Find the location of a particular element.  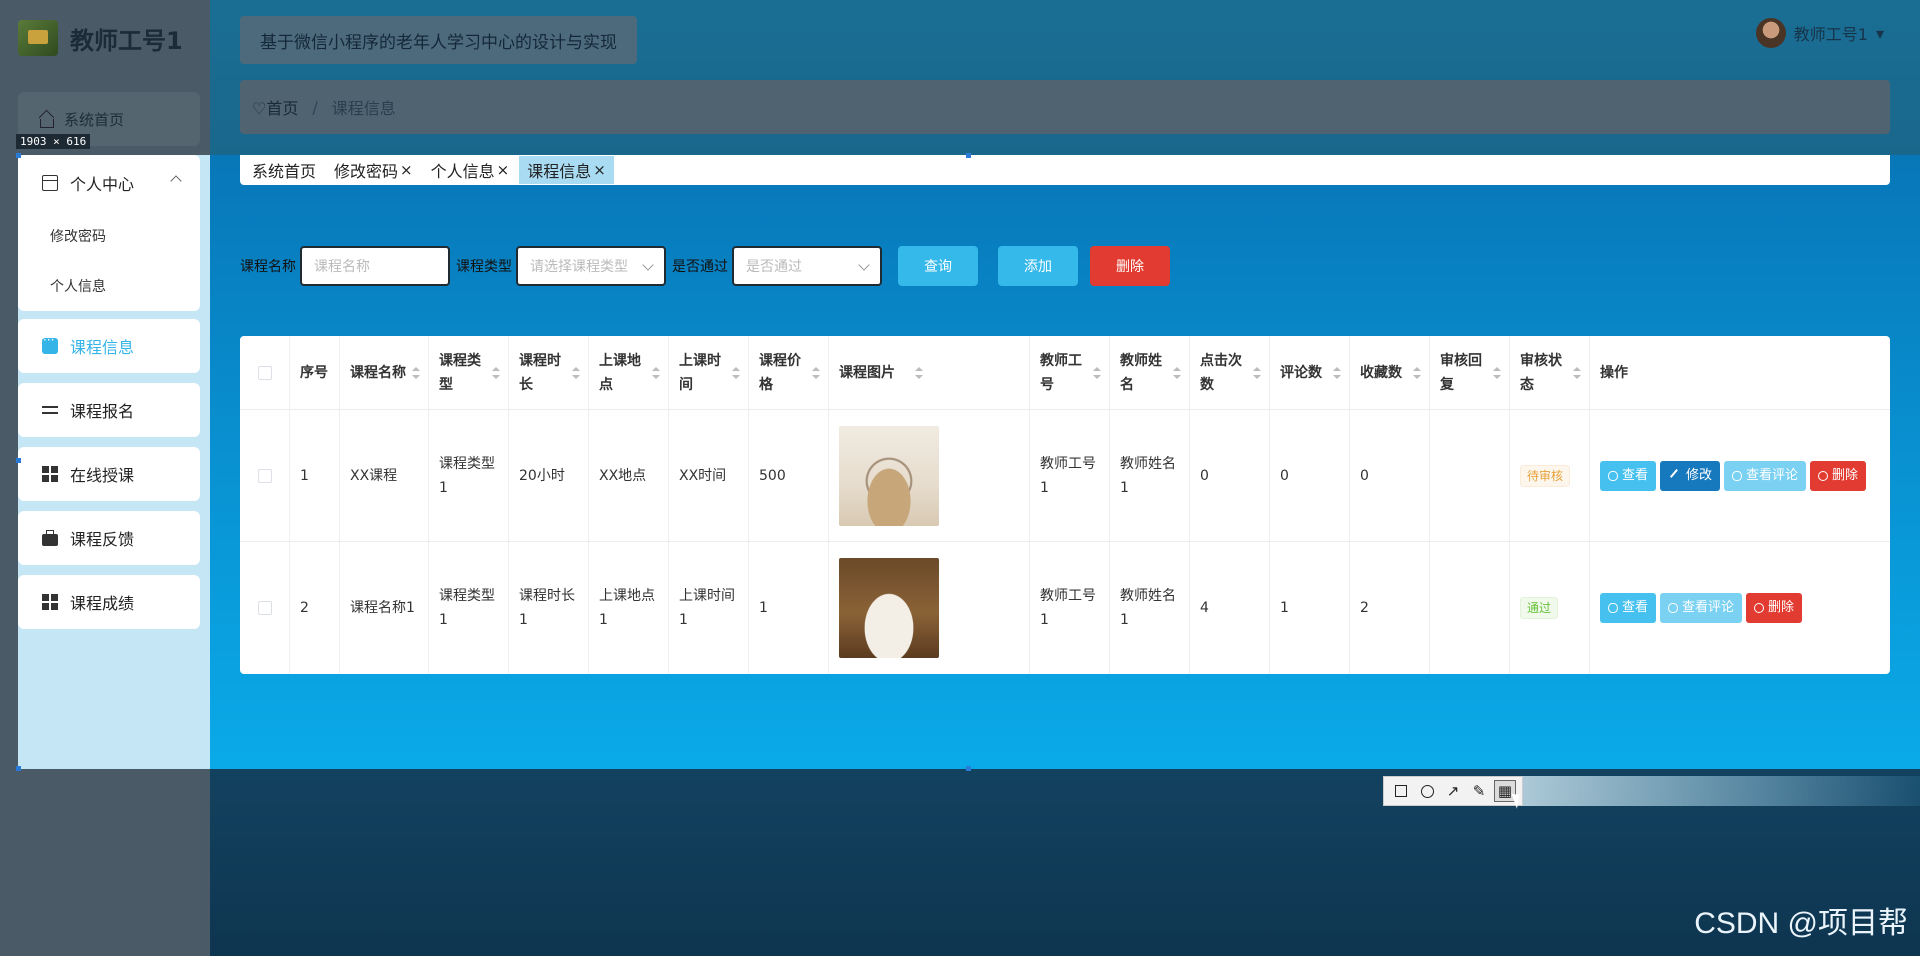

cell-comments: 0 is located at coordinates (1310, 475).